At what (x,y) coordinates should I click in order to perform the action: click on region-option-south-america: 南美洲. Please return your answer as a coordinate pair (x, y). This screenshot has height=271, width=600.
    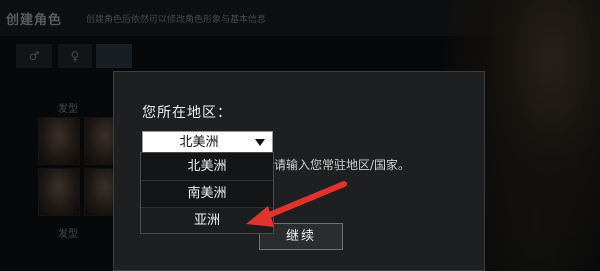
    Looking at the image, I should click on (207, 193).